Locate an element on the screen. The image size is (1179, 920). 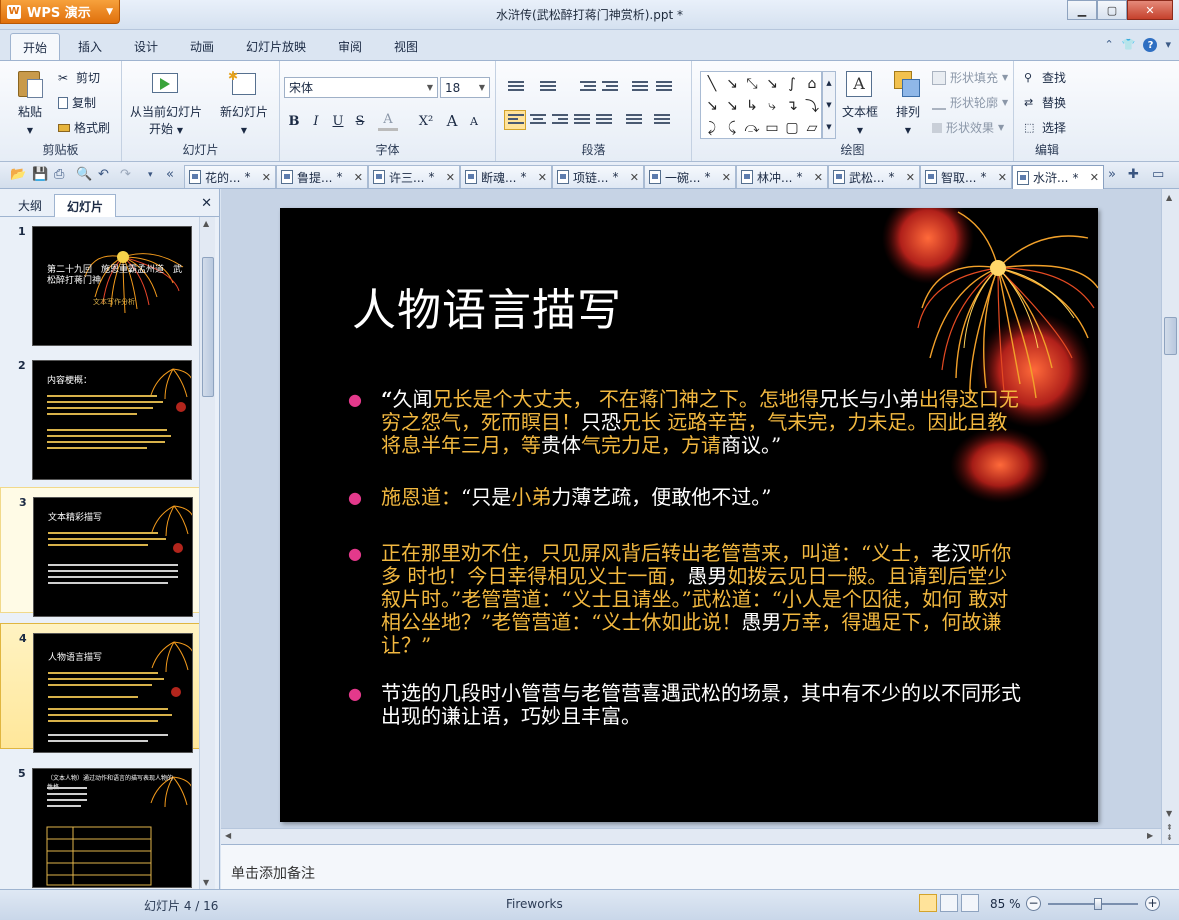
rectangle-shape-icon: ▭ is located at coordinates (772, 128).